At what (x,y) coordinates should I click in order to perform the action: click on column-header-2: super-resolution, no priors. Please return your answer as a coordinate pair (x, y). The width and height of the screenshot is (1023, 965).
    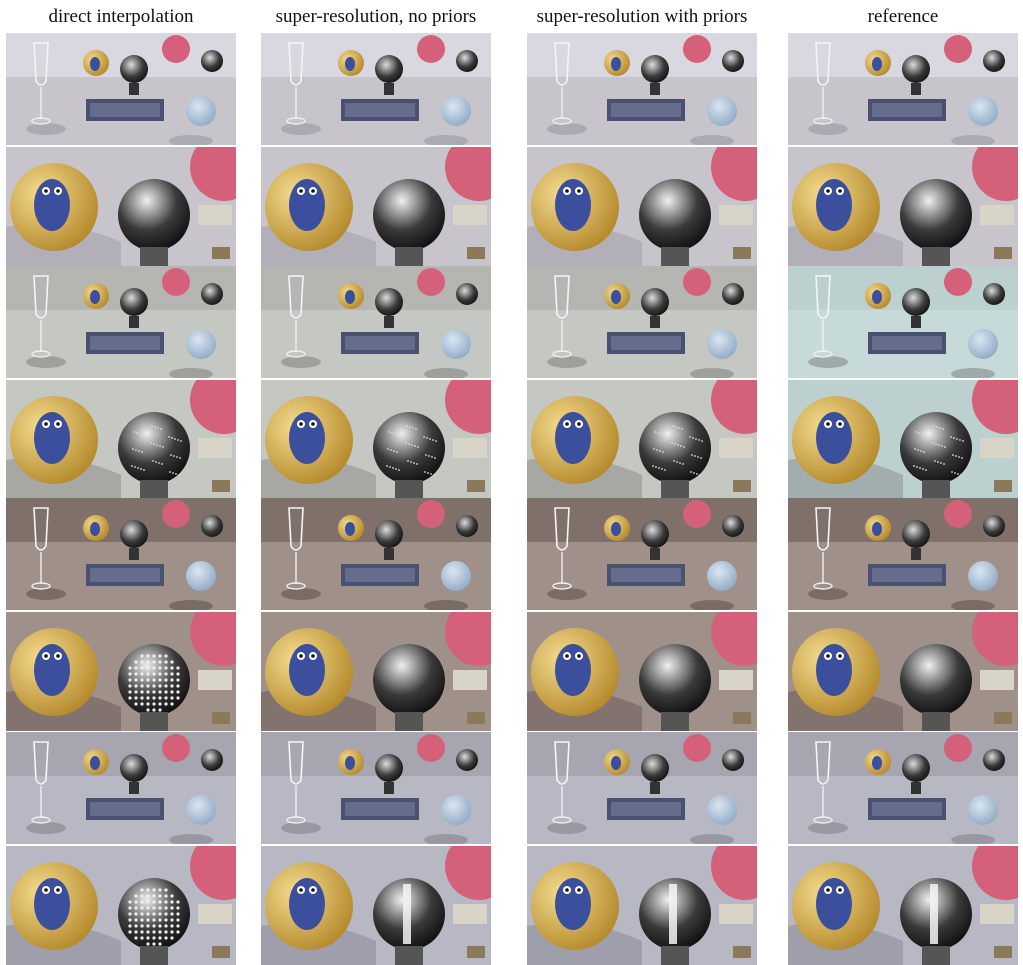
    Looking at the image, I should click on (376, 16).